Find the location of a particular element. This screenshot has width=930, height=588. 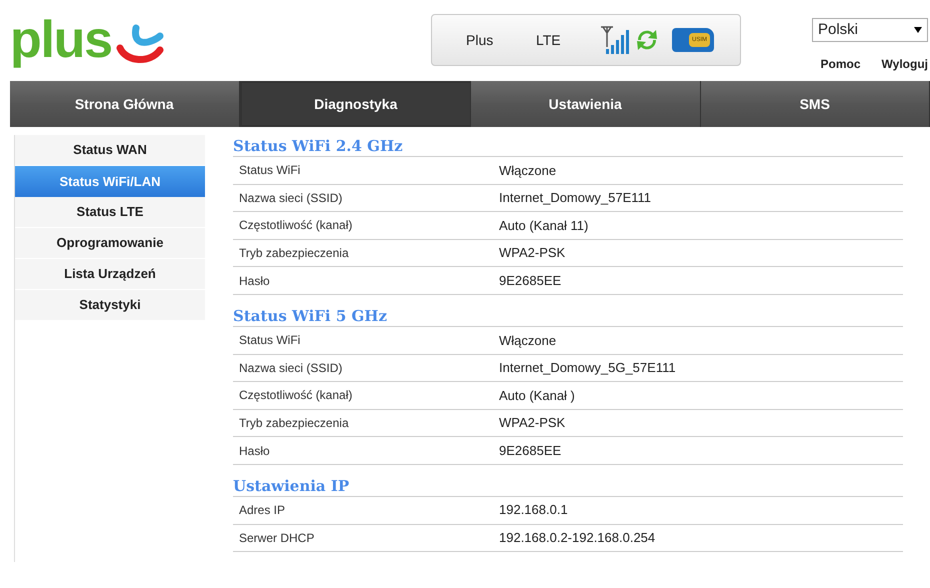

row-value: Internet_Domowy_5G_57E111 is located at coordinates (587, 368).